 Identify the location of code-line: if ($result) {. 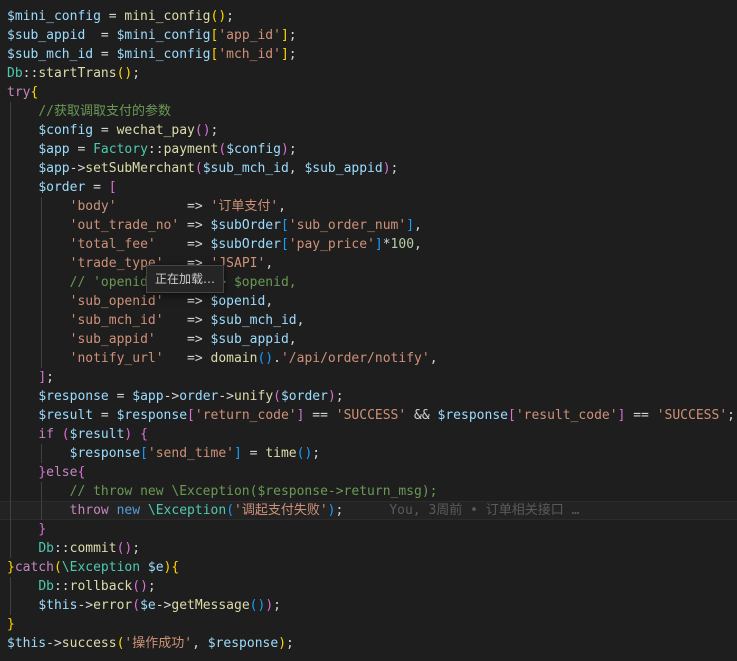
(368, 434).